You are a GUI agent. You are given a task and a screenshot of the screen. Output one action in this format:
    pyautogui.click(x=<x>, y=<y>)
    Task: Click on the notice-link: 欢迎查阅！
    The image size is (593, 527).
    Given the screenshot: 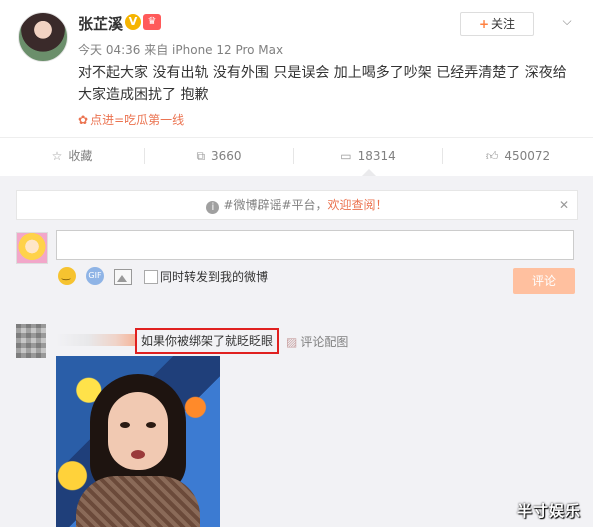 What is the action you would take?
    pyautogui.click(x=358, y=205)
    